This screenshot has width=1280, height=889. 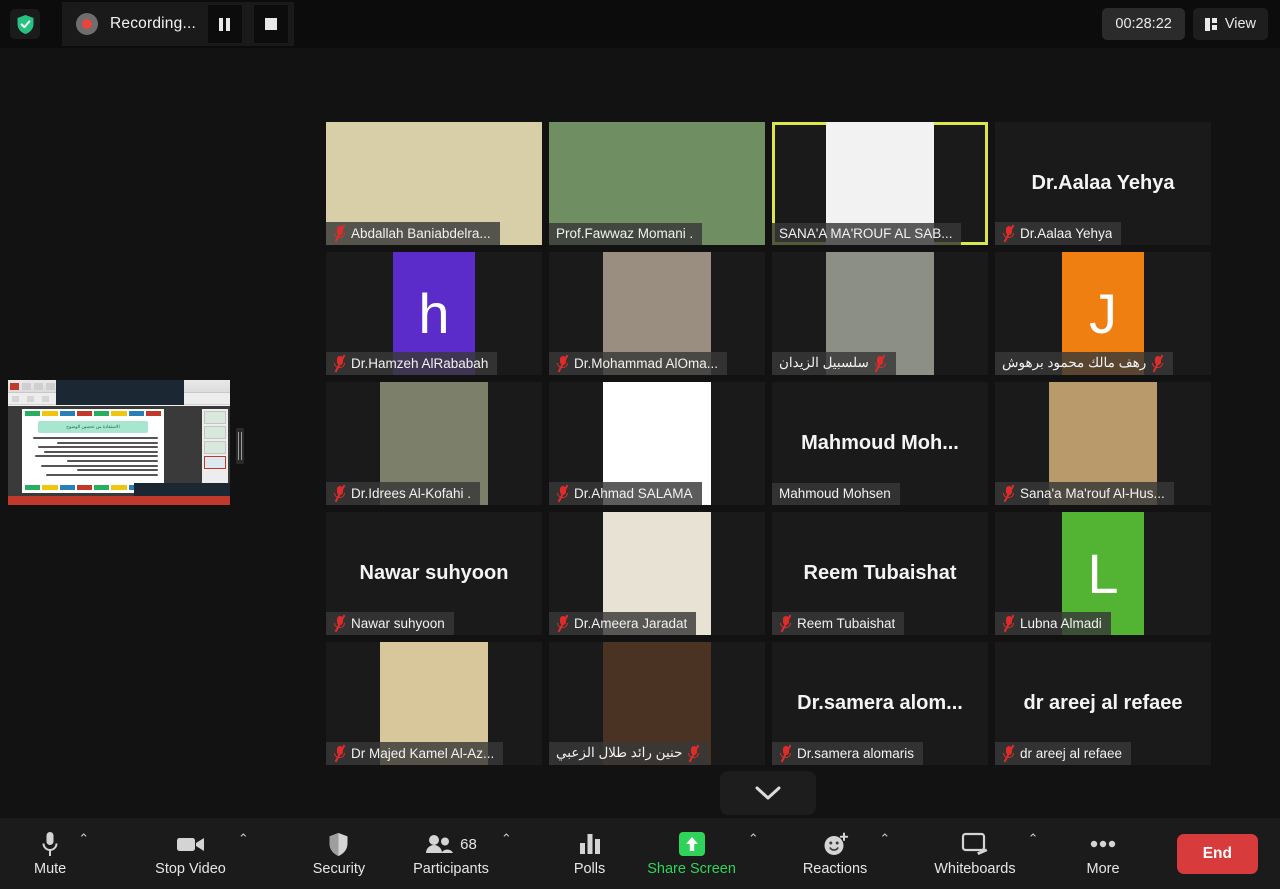 What do you see at coordinates (182, 489) in the screenshot?
I see `ppt-bottom-overlay` at bounding box center [182, 489].